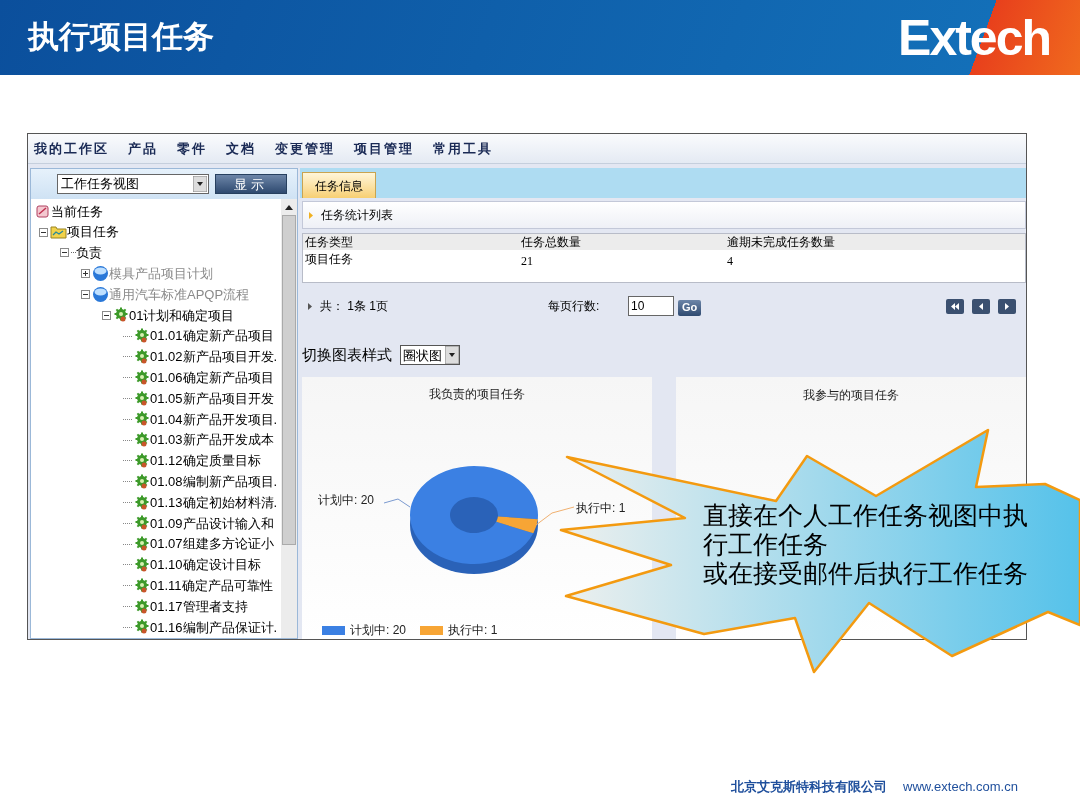 Image resolution: width=1080 pixels, height=810 pixels. I want to click on expand-toggle, so click(85, 274).